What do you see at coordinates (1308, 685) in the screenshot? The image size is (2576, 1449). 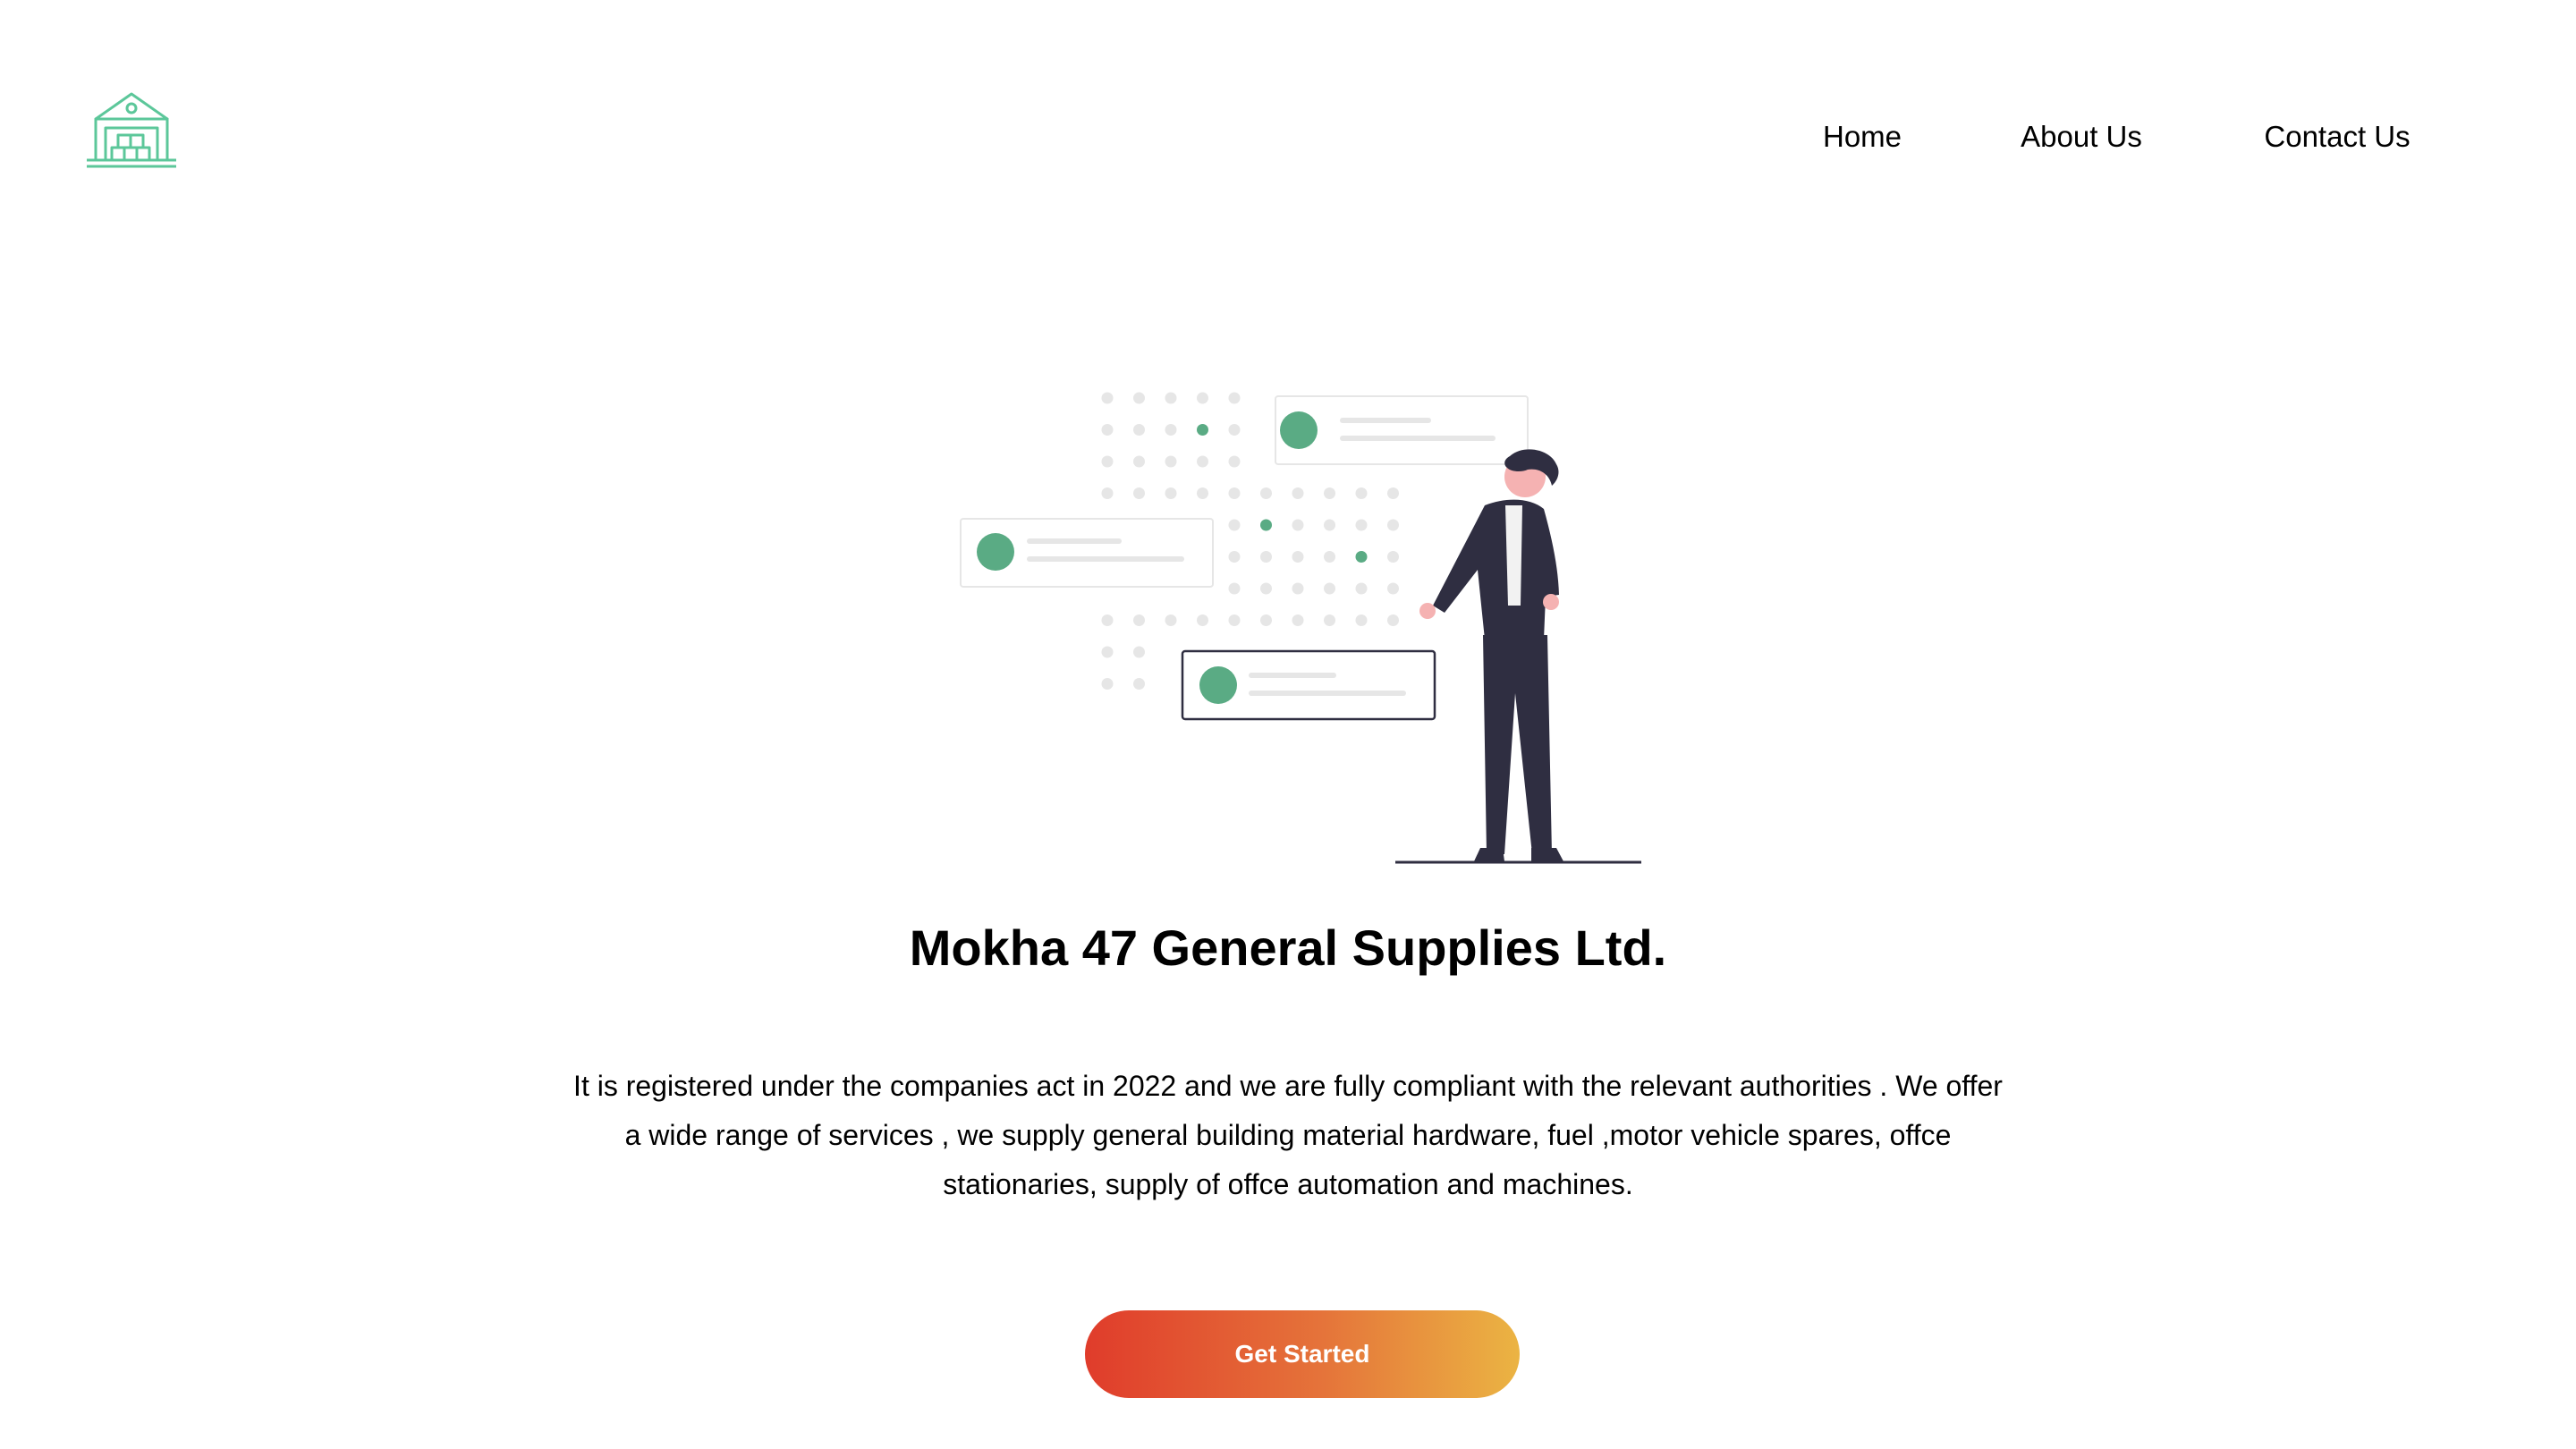 I see `info-card-selected` at bounding box center [1308, 685].